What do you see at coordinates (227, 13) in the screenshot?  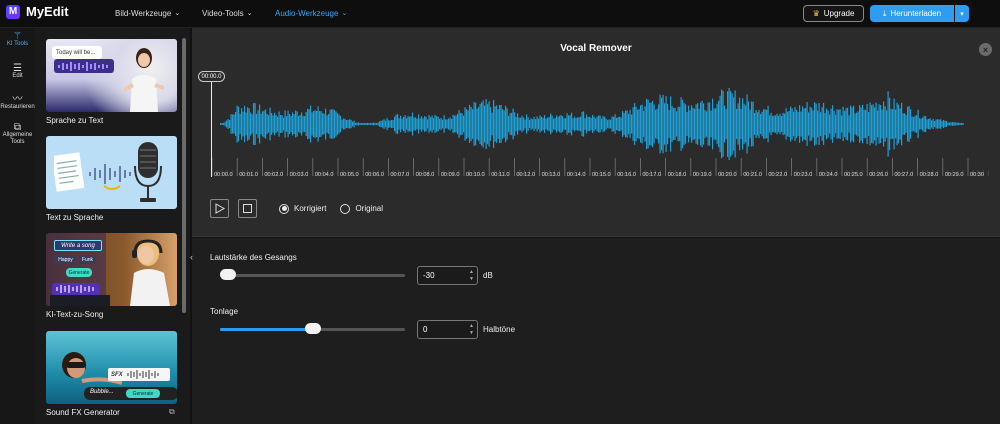 I see `nav-video-tools: Video-Tools ⌄` at bounding box center [227, 13].